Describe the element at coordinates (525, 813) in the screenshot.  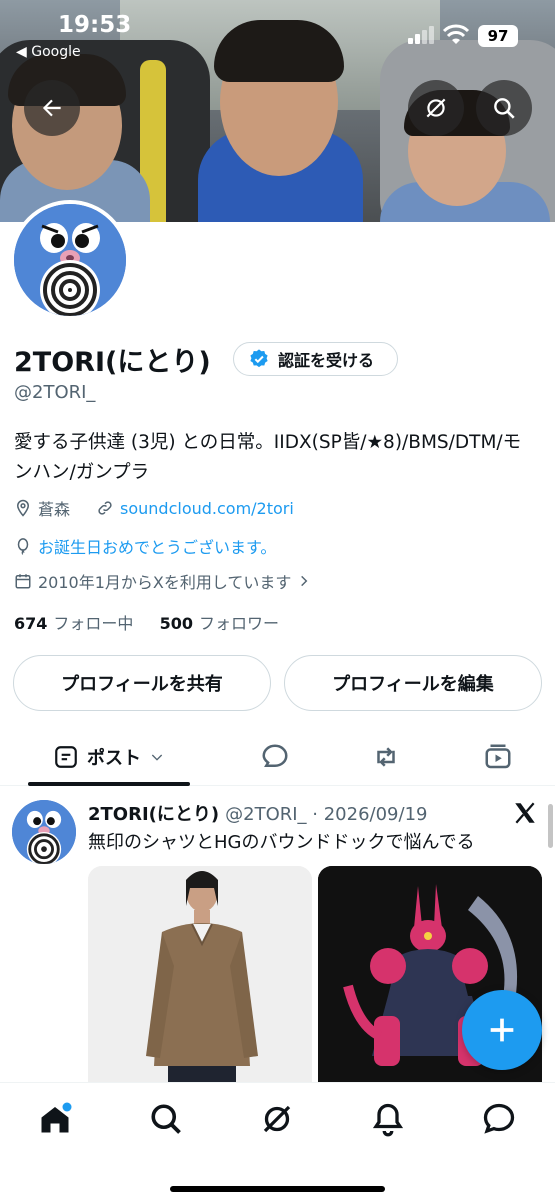
I see `x-logo-icon` at that location.